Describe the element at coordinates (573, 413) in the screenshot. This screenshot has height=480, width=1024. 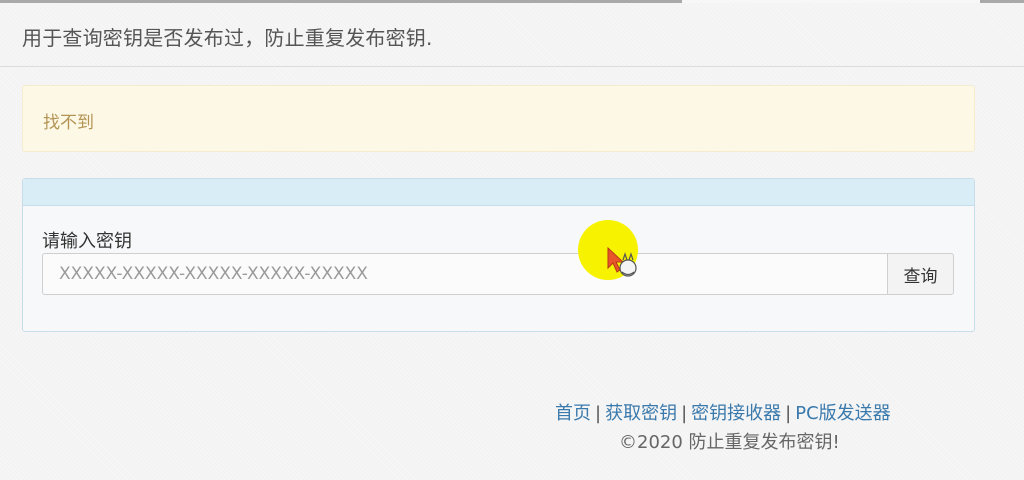
I see `footer-link-home: 首页` at that location.